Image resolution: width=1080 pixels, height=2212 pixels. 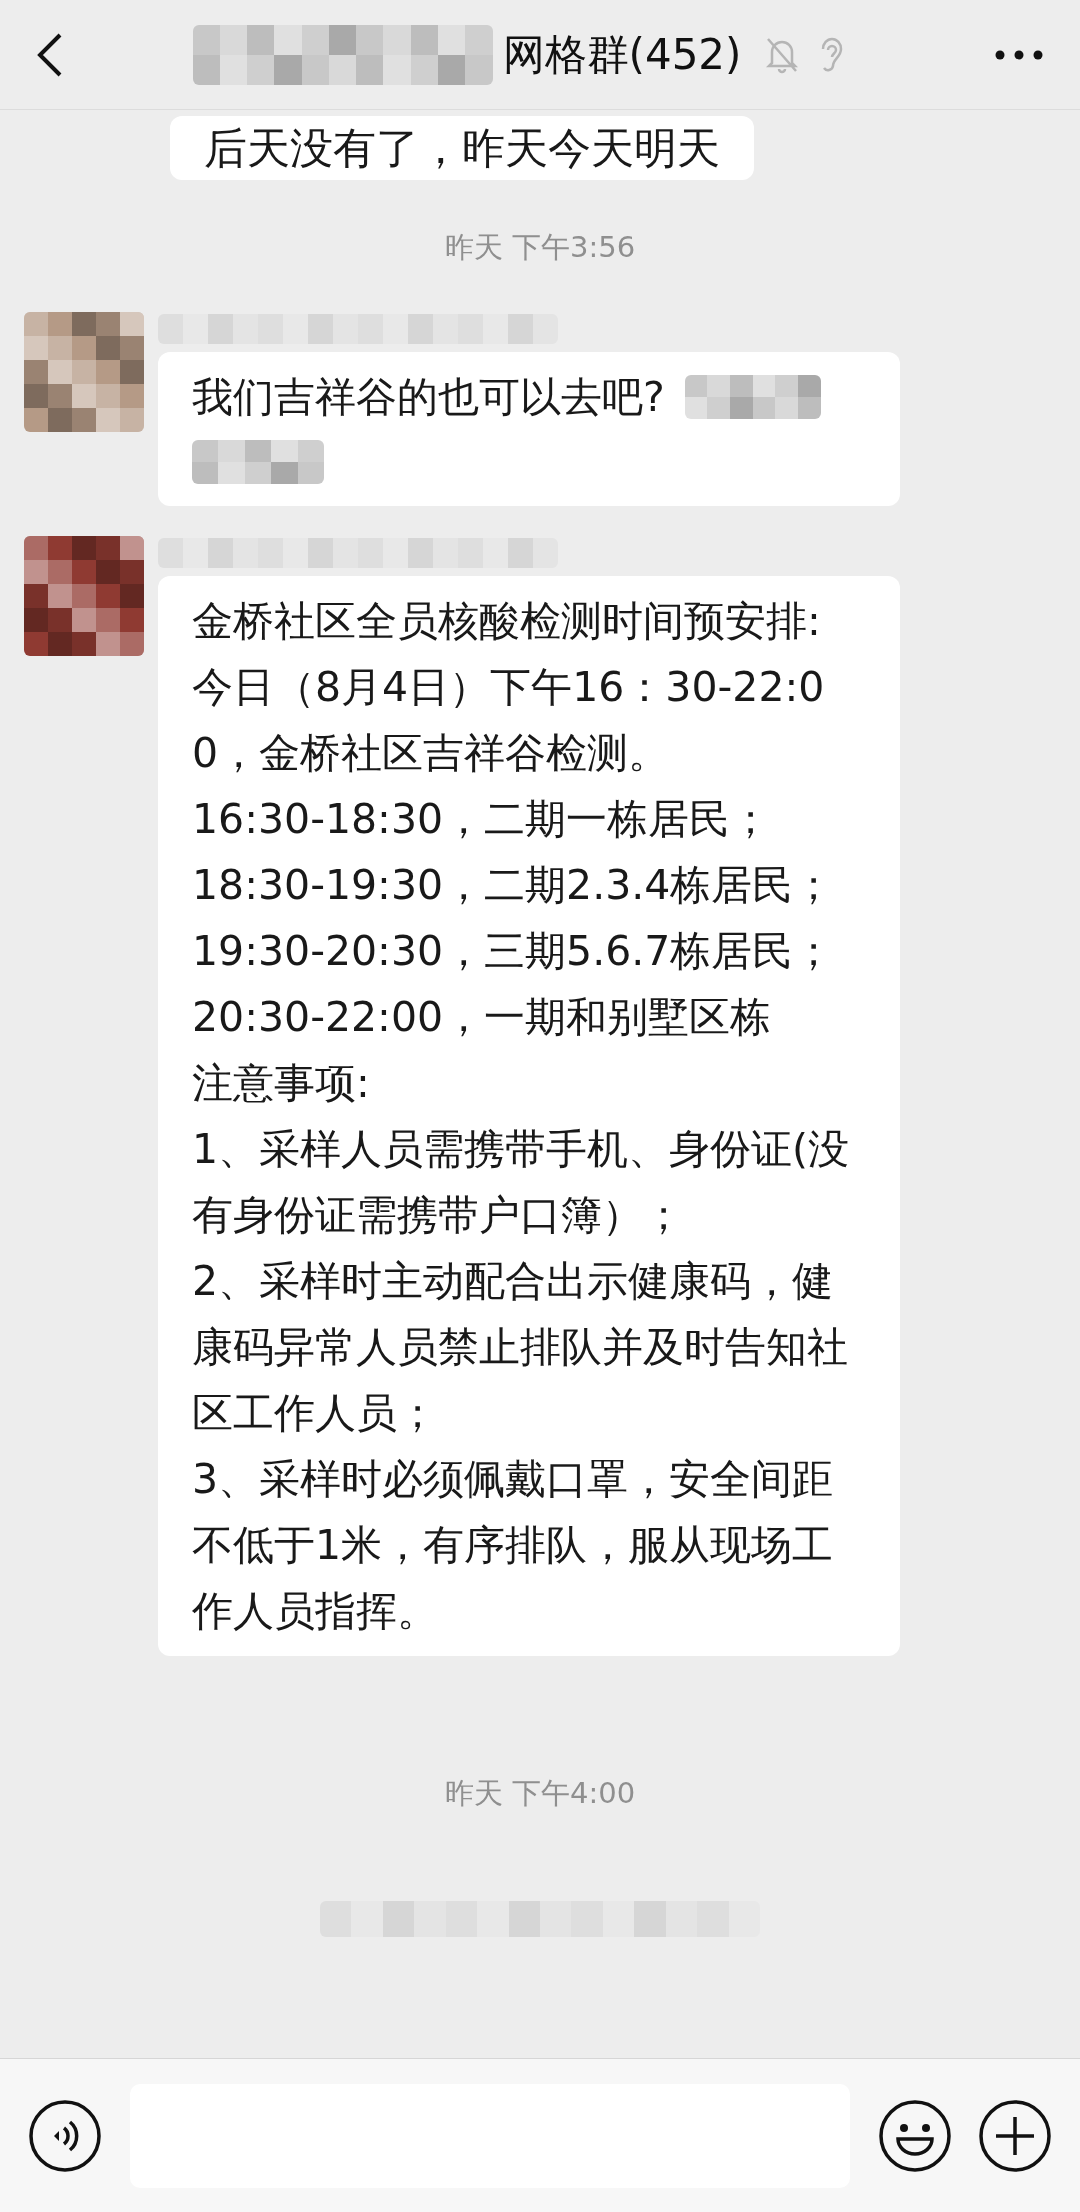 I want to click on timestamp: 昨天 下午4:00, so click(x=540, y=1793).